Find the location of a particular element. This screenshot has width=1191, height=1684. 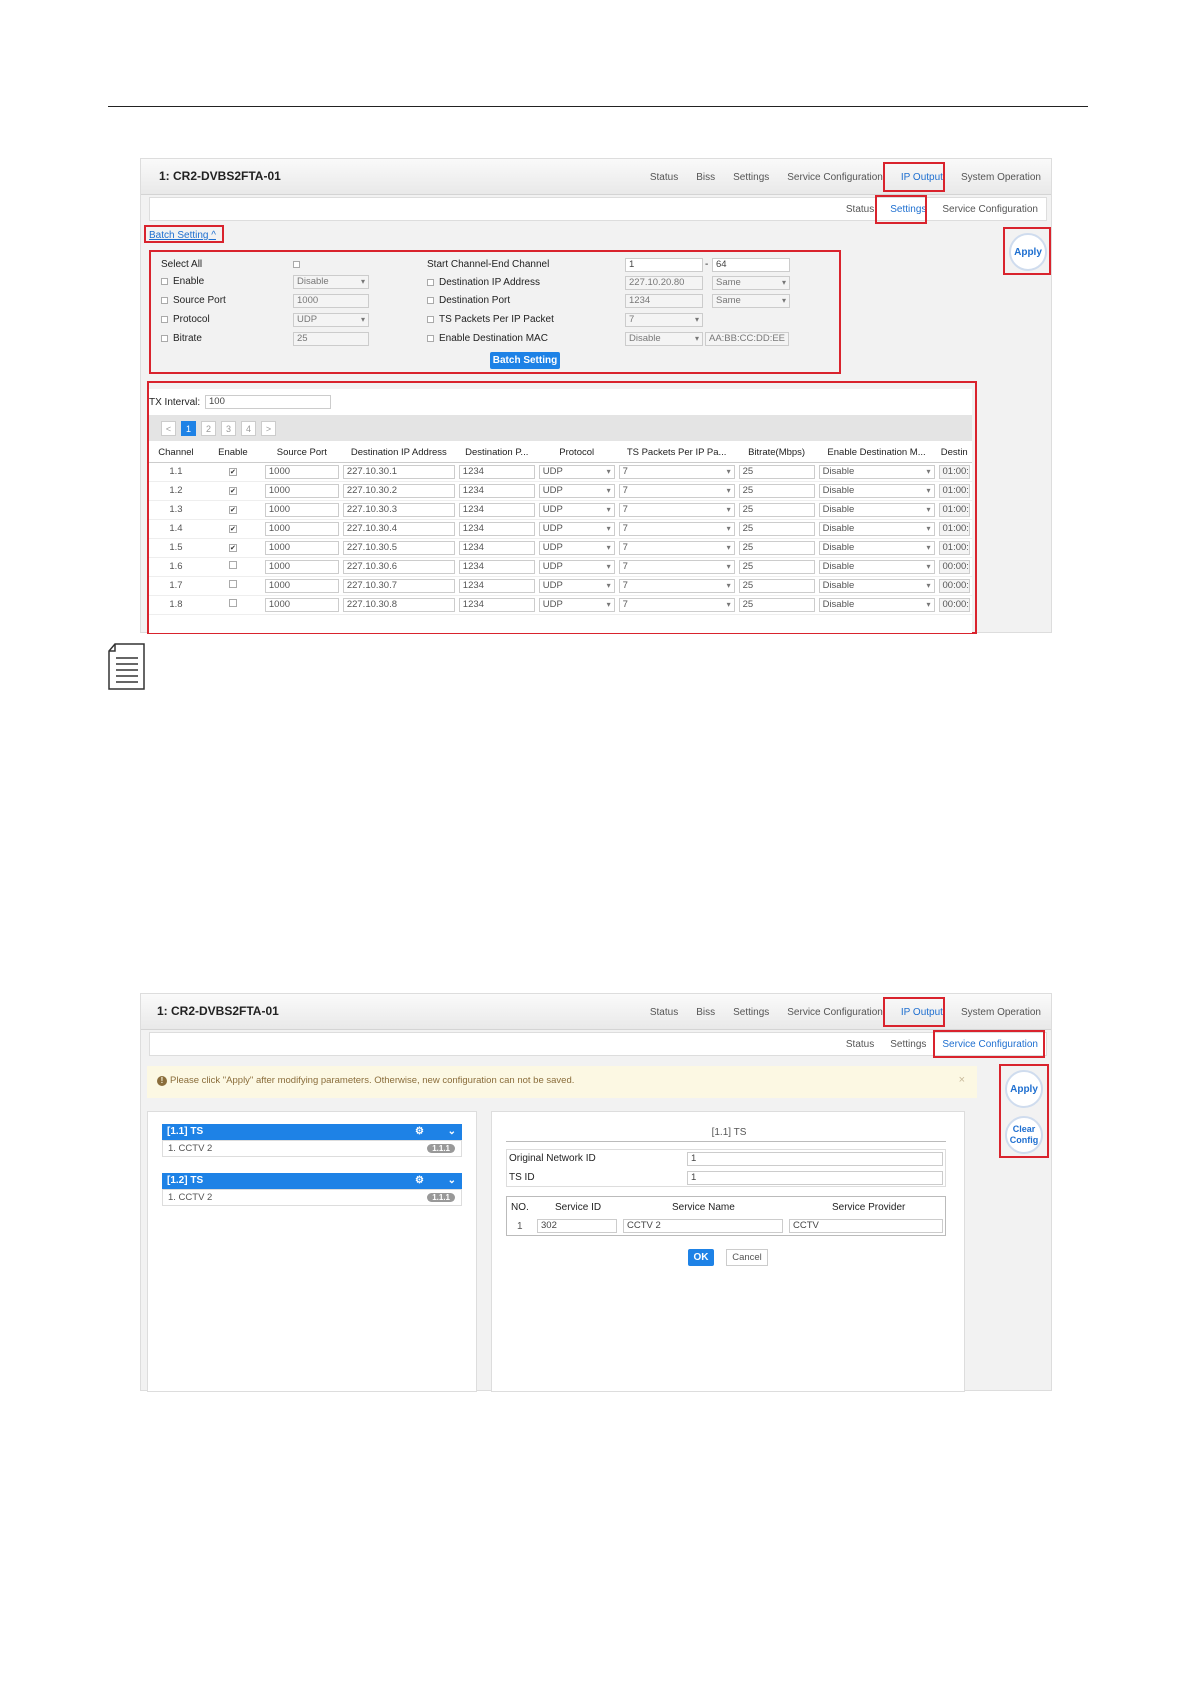

batch-dest-ip-row: Destination IP Address is located at coordinates (483, 282).